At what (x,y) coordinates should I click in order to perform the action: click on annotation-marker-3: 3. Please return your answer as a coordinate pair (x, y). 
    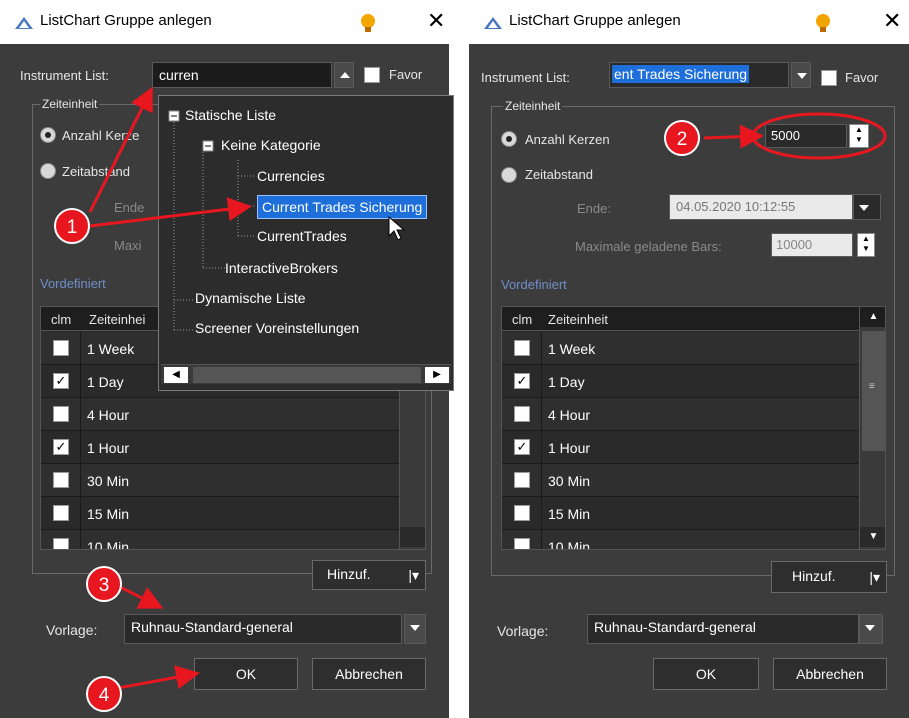
    Looking at the image, I should click on (104, 584).